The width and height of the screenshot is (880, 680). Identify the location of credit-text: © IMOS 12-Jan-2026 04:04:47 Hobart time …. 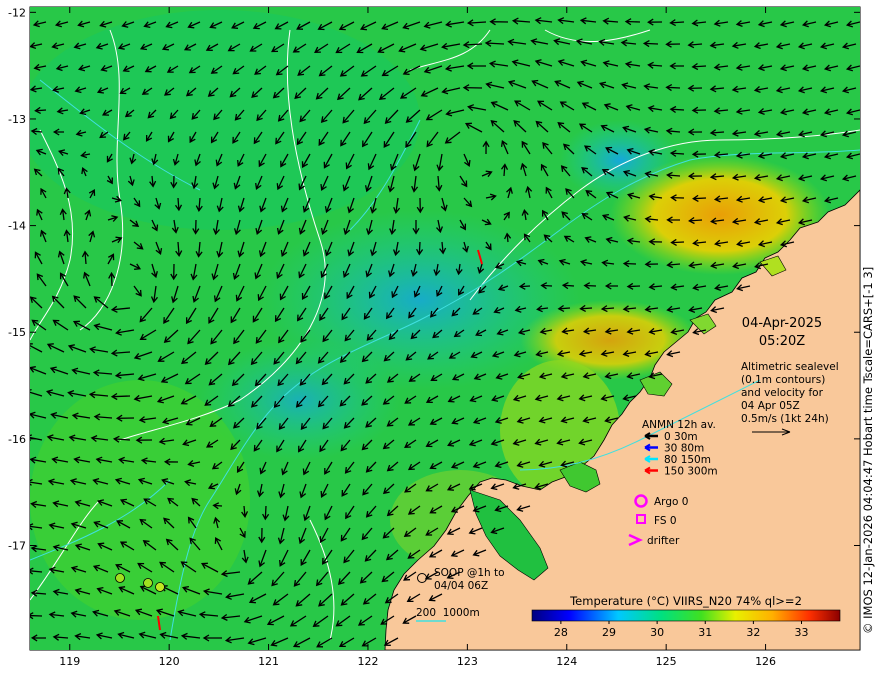
(868, 450).